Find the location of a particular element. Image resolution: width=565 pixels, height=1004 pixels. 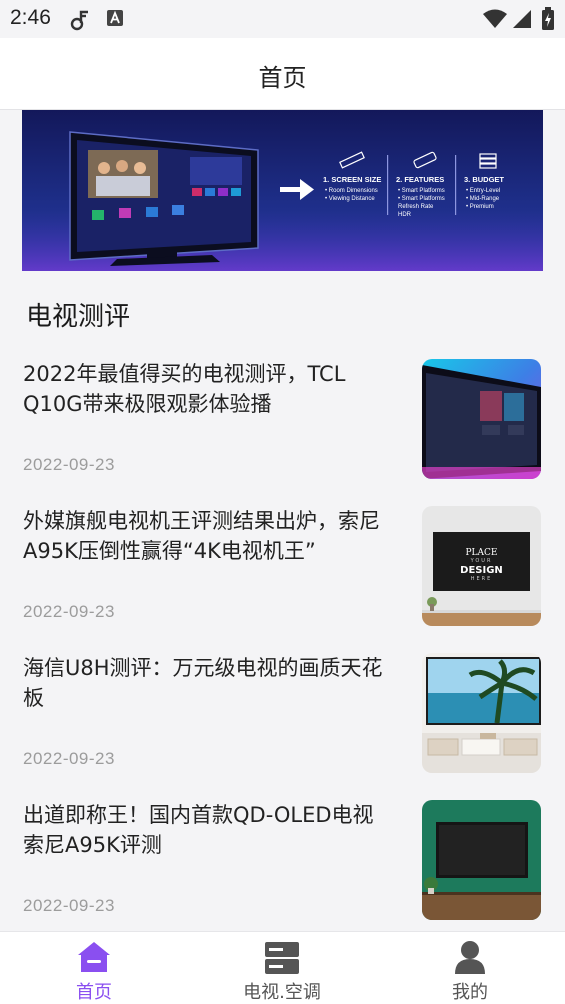

thumb-text: YOUR is located at coordinates (481, 561).